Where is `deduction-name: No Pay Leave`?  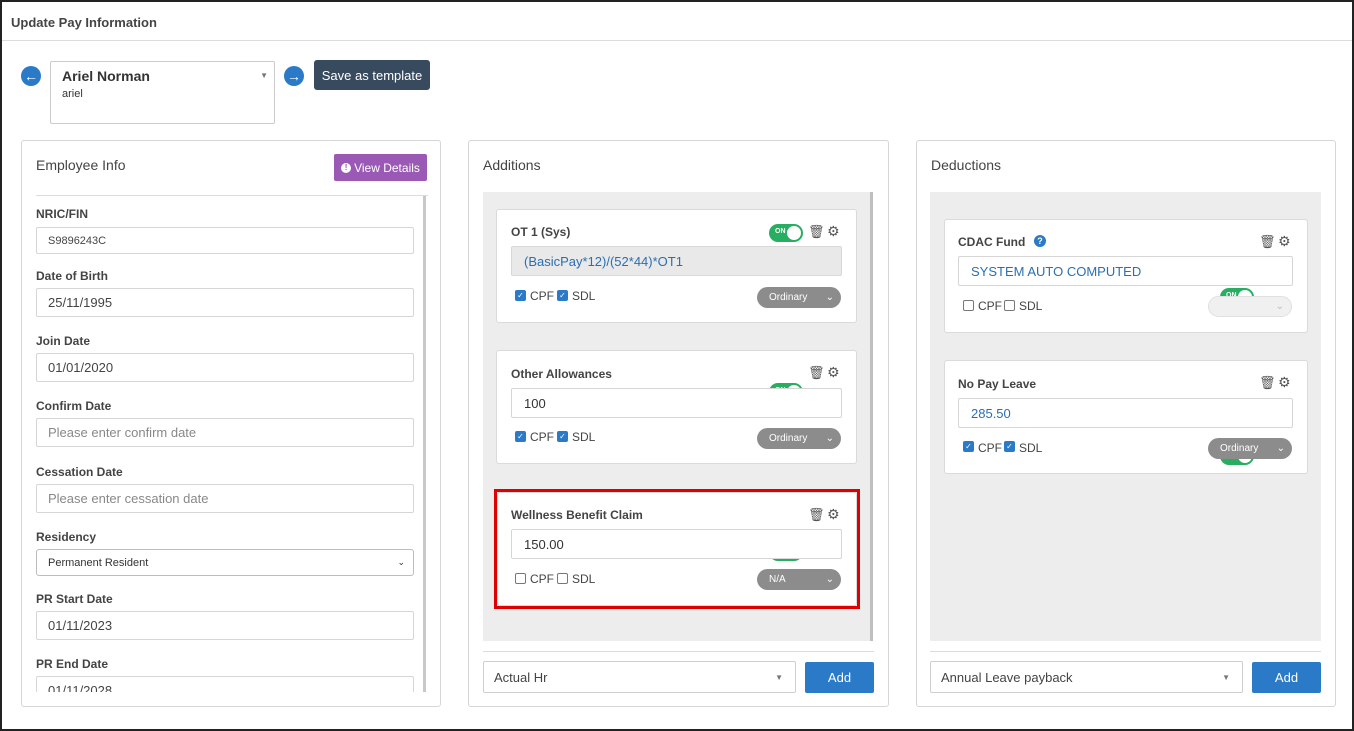 deduction-name: No Pay Leave is located at coordinates (997, 384).